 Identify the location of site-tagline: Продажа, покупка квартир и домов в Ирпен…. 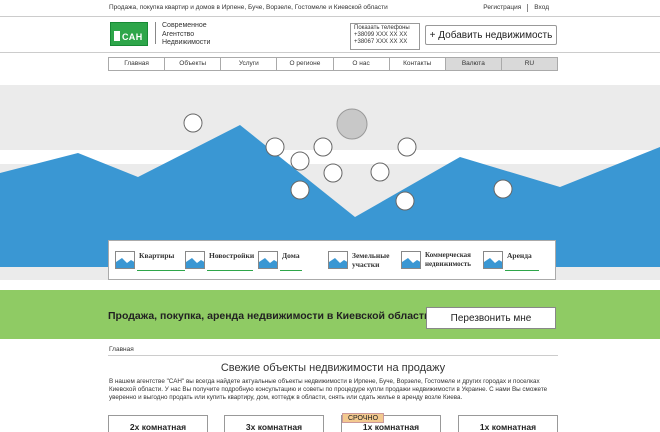
(248, 7).